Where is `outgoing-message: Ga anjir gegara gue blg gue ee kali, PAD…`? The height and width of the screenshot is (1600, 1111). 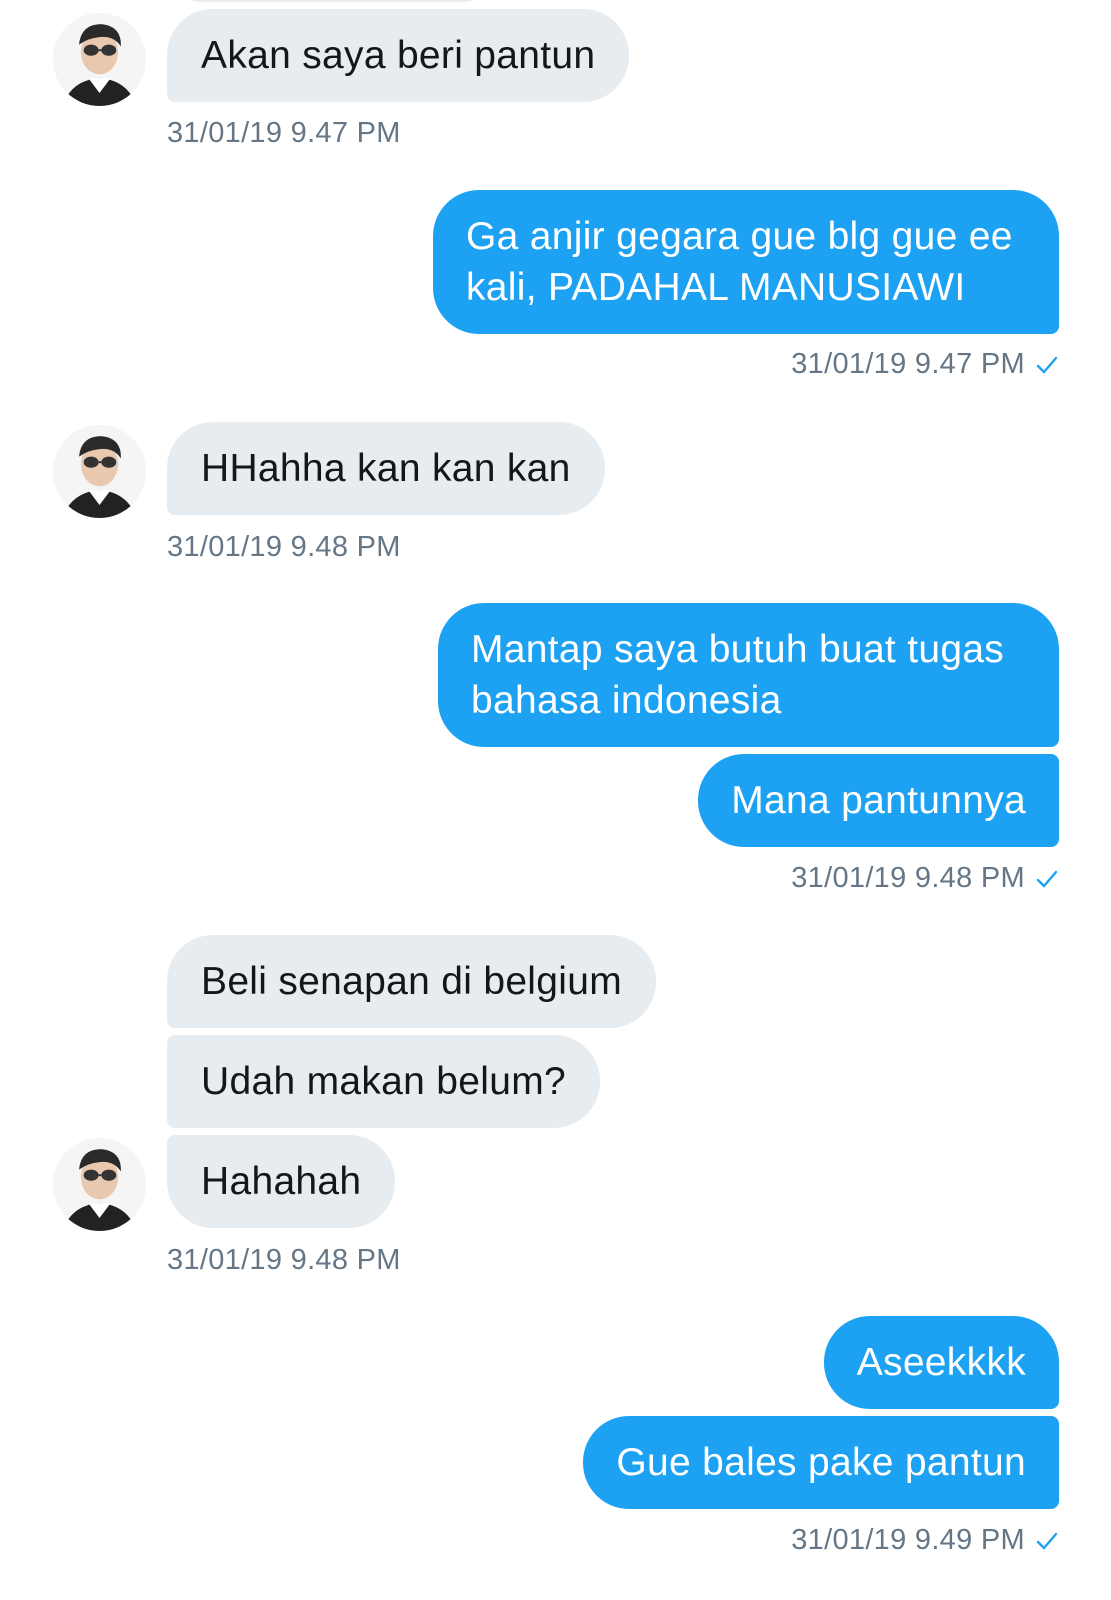
outgoing-message: Ga anjir gegara gue blg gue ee kali, PAD… is located at coordinates (746, 262).